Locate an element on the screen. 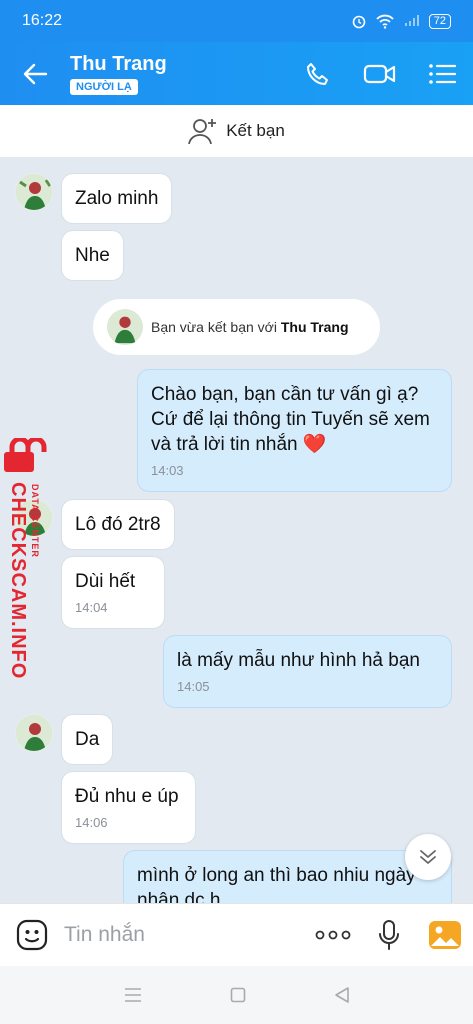  back-button is located at coordinates (35, 73).